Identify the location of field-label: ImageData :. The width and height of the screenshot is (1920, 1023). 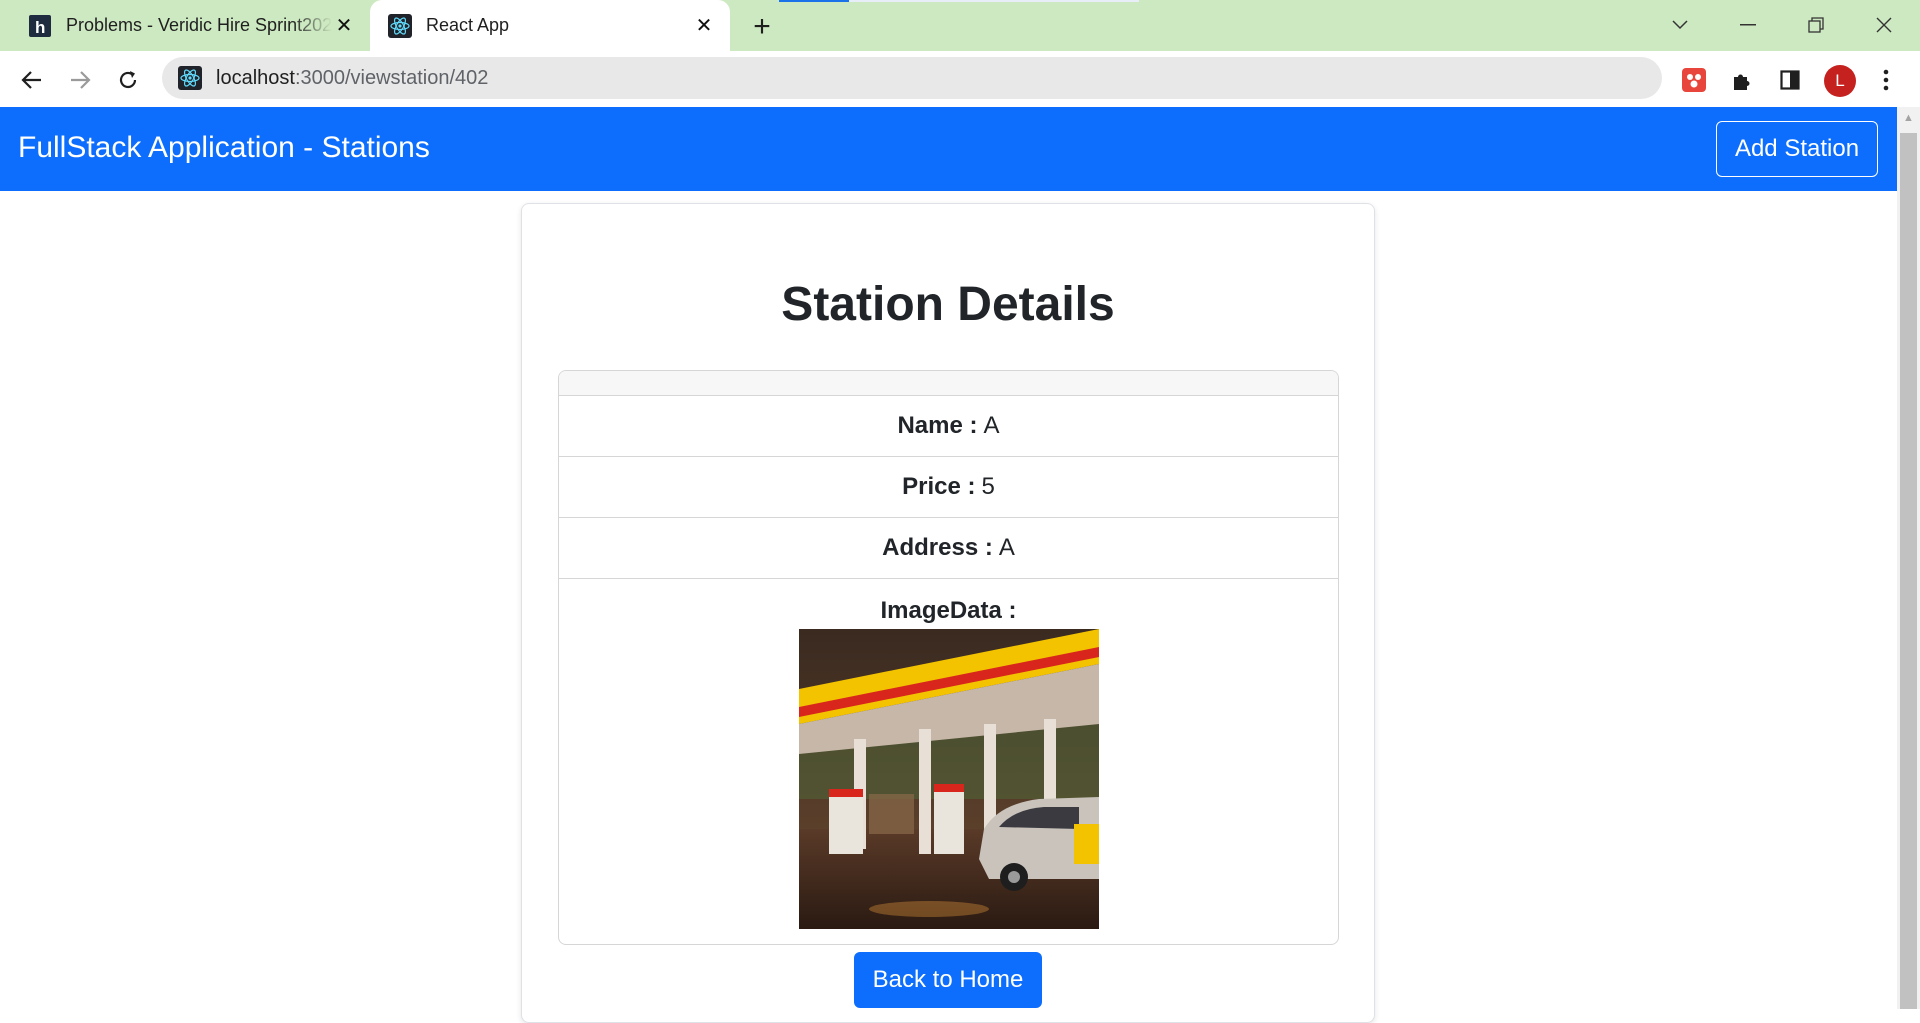
(948, 610).